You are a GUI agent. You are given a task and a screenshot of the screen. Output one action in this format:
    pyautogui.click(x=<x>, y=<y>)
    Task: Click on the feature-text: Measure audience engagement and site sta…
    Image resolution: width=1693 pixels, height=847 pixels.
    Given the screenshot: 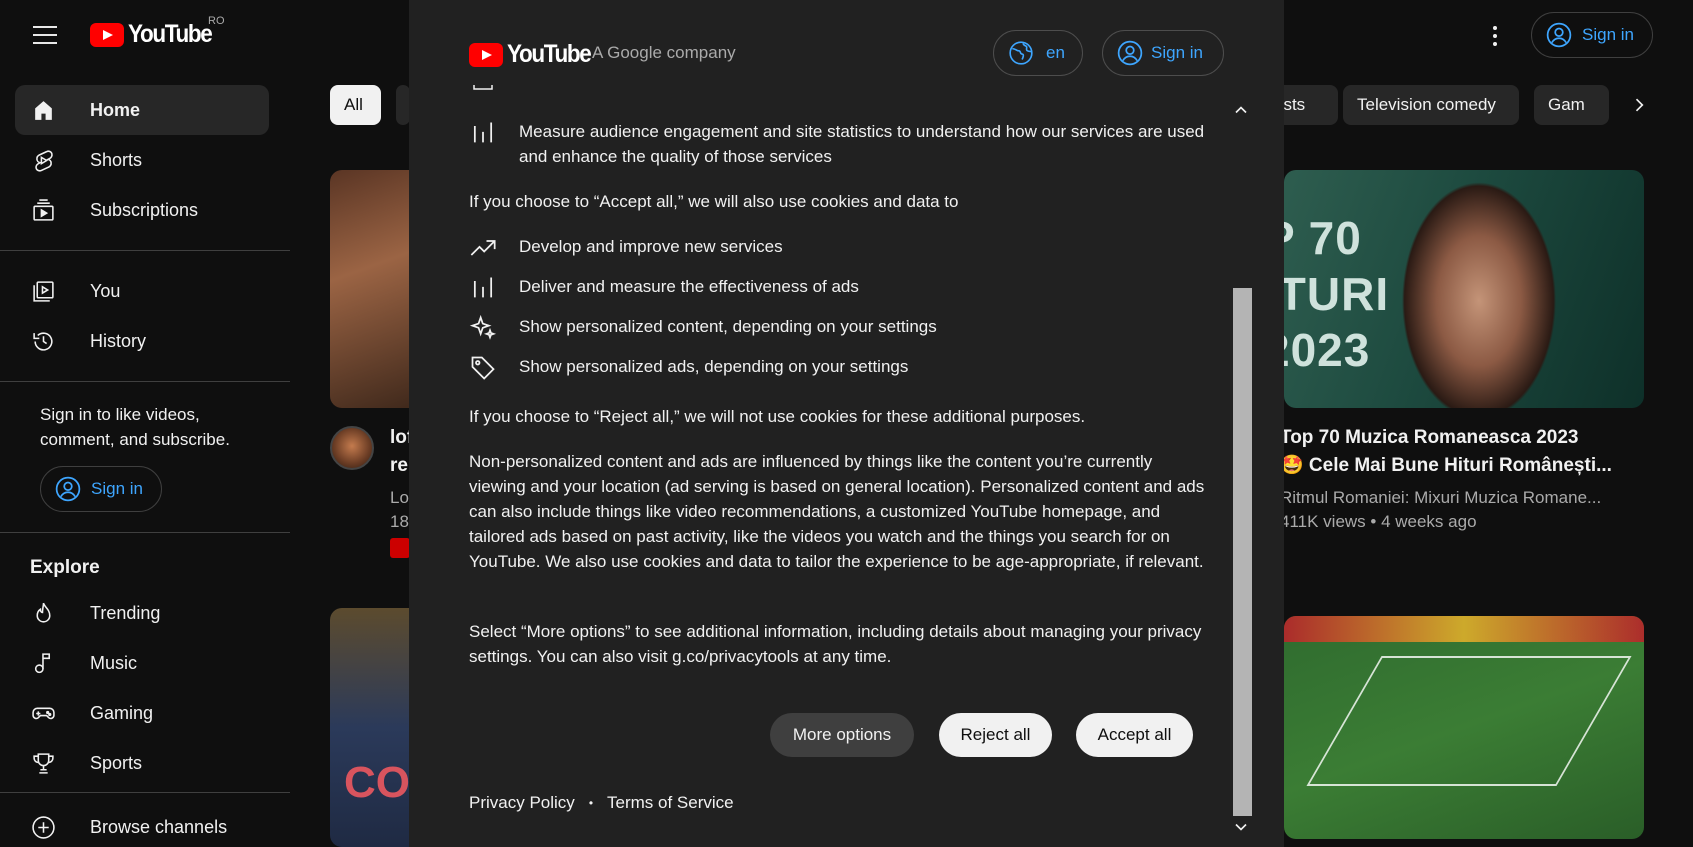 What is the action you would take?
    pyautogui.click(x=862, y=144)
    